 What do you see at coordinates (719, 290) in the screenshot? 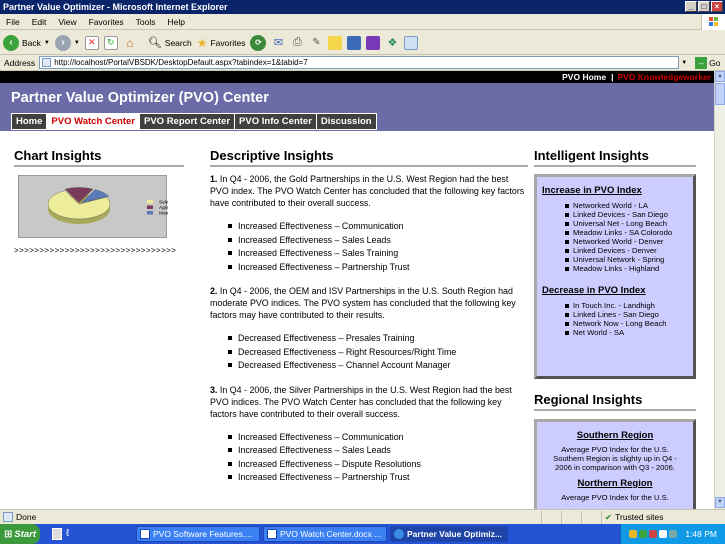
I see `vertical-scrollbar: ▲ ▼` at bounding box center [719, 290].